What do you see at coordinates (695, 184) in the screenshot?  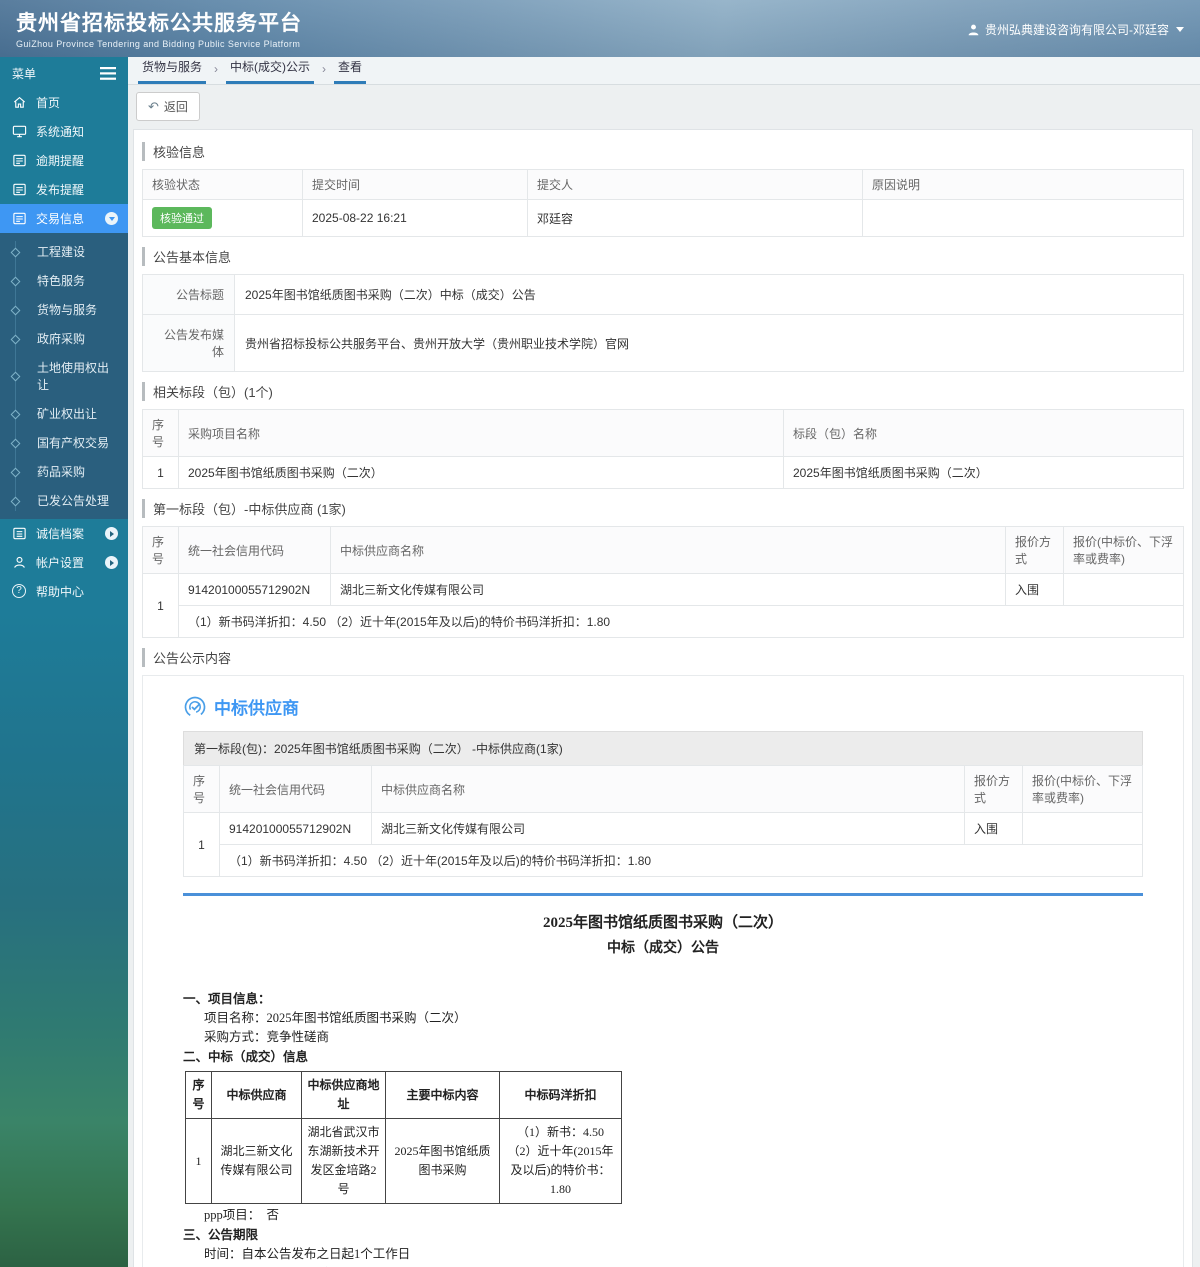 I see `col-header: 提交人` at bounding box center [695, 184].